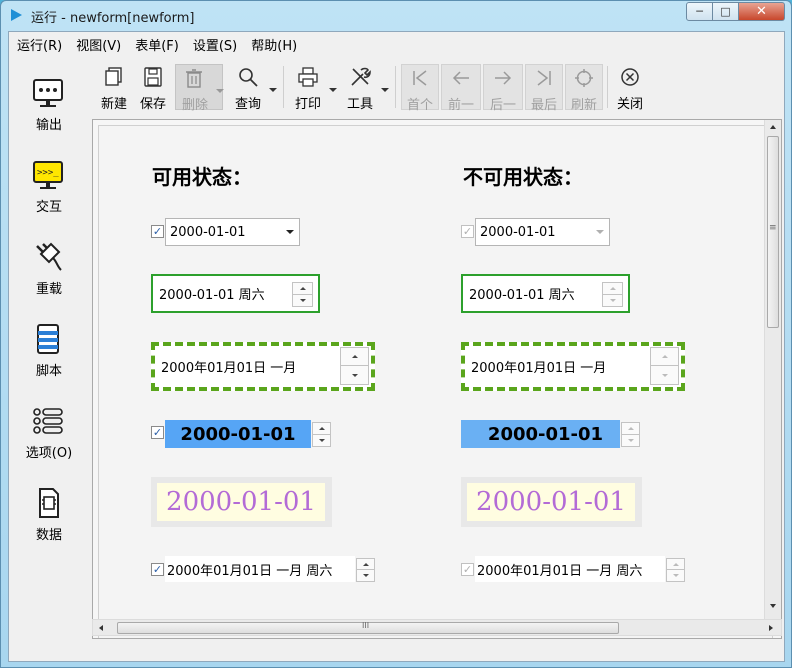 The width and height of the screenshot is (792, 668). I want to click on horizontal-scrollbar: III, so click(437, 627).